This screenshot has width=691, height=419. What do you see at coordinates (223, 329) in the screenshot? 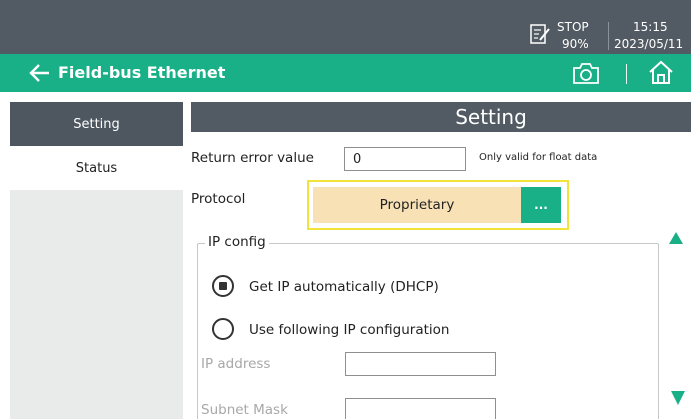
I see `static-ip-radio` at bounding box center [223, 329].